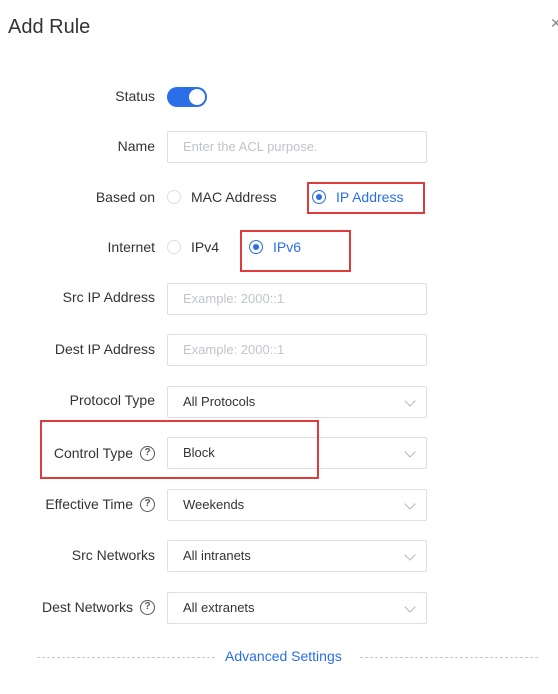 The height and width of the screenshot is (694, 558). Describe the element at coordinates (295, 251) in the screenshot. I see `highlight-box-ipv6` at that location.